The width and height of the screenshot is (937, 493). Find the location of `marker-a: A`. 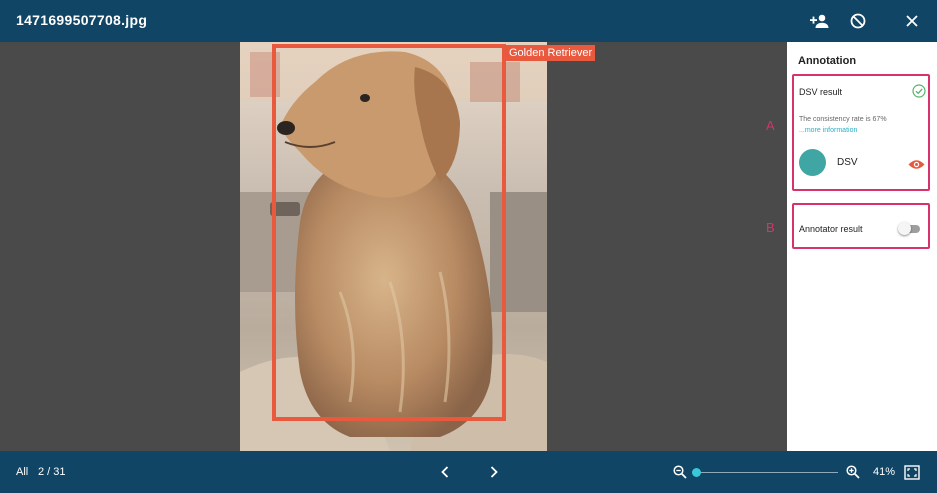

marker-a: A is located at coordinates (770, 125).